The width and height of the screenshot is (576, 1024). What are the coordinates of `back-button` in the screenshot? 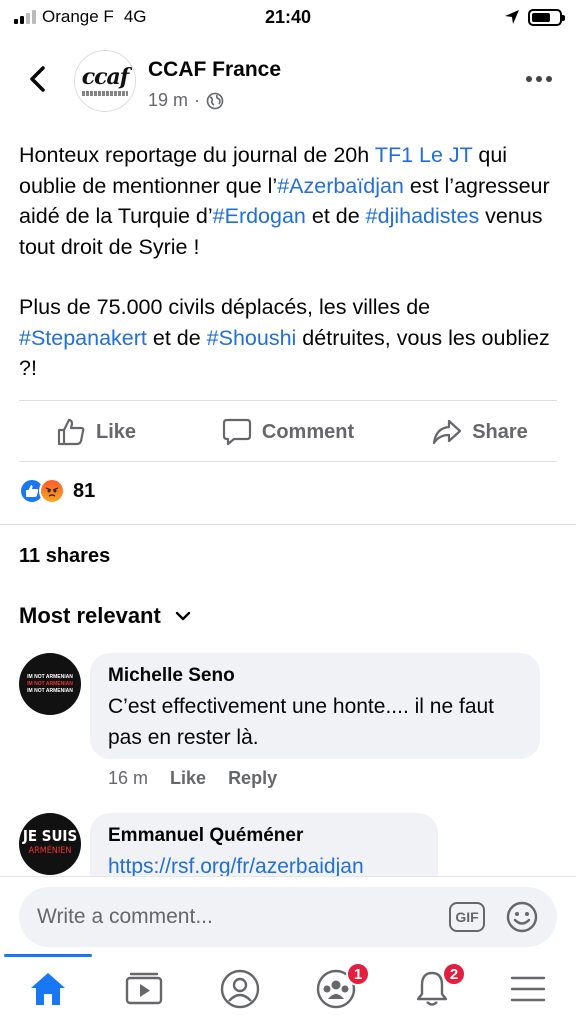 It's located at (37, 79).